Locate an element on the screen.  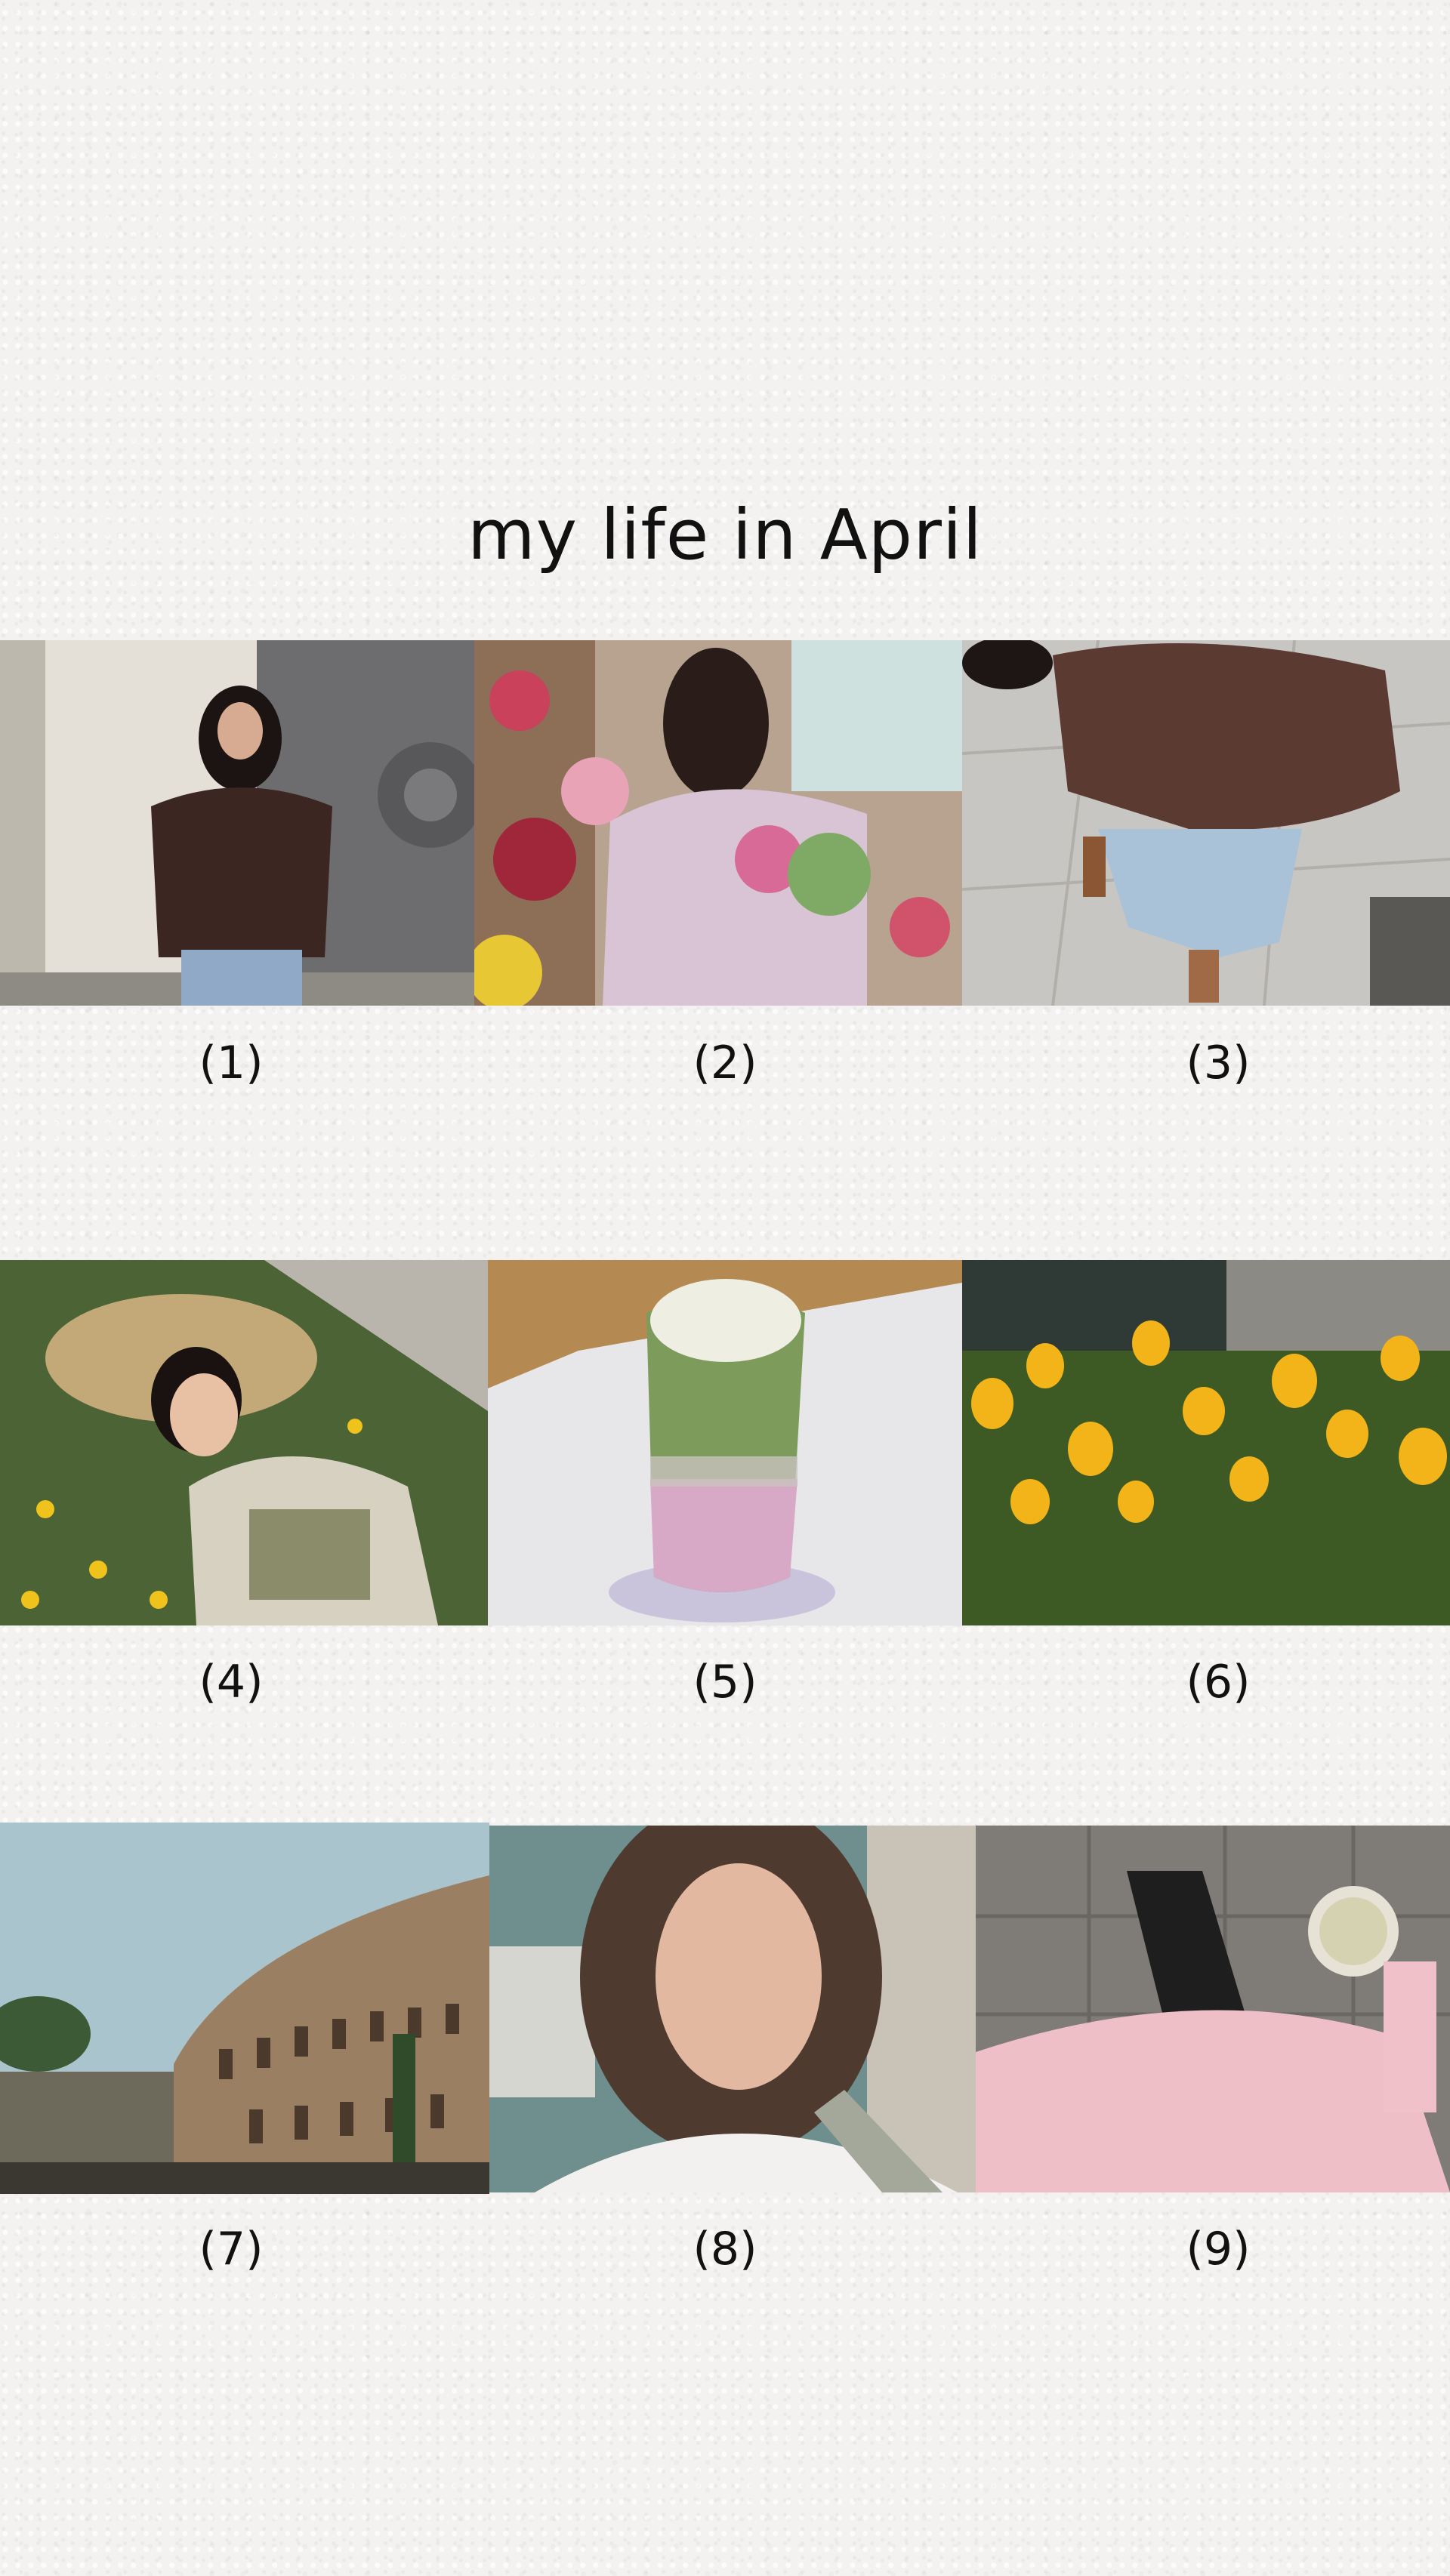
photo-caption: (6) is located at coordinates (1218, 1682).